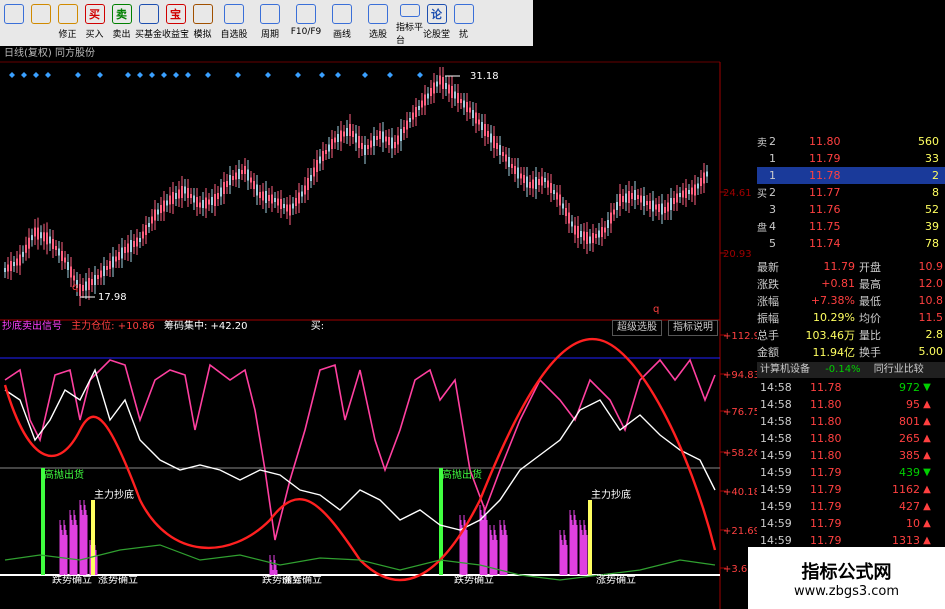 This screenshot has width=945, height=609. Describe the element at coordinates (825, 209) in the screenshot. I see `order-price: 11.76` at that location.